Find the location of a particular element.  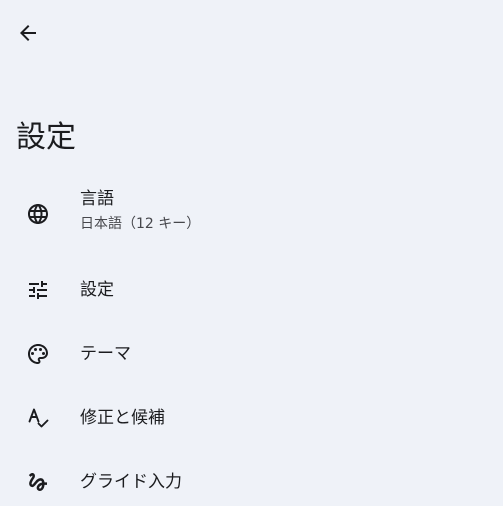

menu-item-corrections: 修正と候補 is located at coordinates (251, 418).